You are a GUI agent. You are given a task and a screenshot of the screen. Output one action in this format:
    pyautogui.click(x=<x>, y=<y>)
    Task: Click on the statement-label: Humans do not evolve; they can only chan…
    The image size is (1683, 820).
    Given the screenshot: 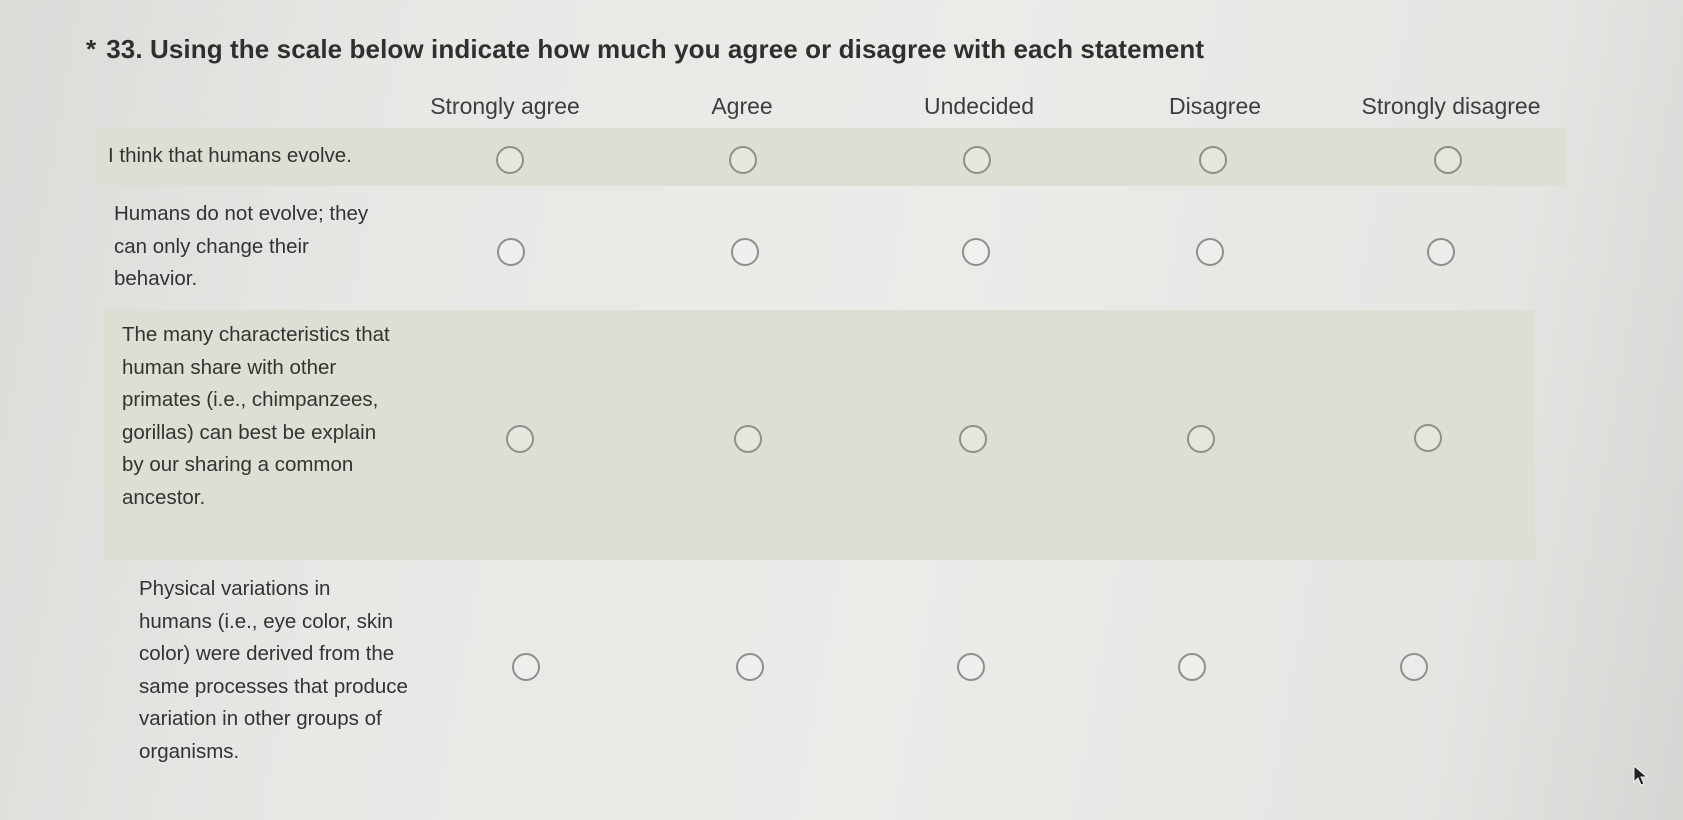 What is the action you would take?
    pyautogui.click(x=241, y=246)
    